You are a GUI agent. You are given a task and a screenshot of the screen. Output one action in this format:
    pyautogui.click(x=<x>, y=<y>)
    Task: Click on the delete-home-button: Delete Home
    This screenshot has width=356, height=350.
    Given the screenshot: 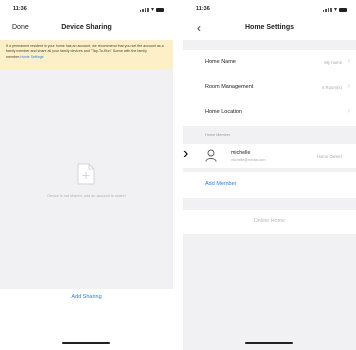 What is the action you would take?
    pyautogui.click(x=269, y=221)
    